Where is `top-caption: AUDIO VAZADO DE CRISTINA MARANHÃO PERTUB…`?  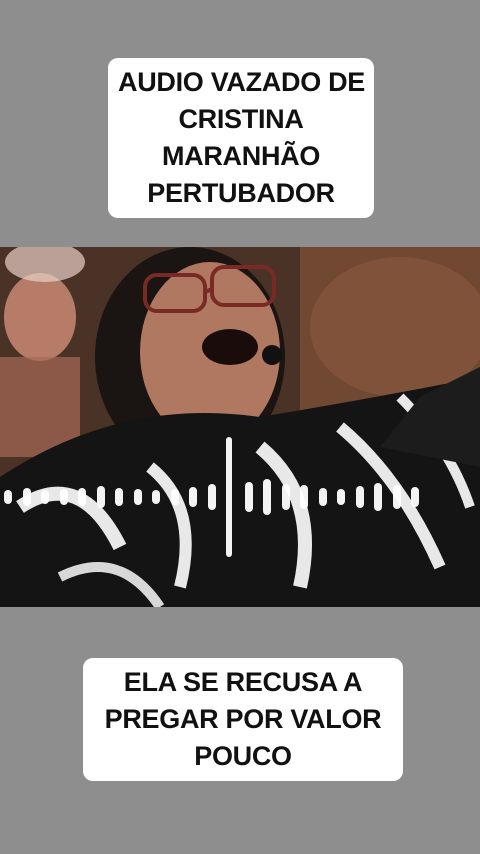 top-caption: AUDIO VAZADO DE CRISTINA MARANHÃO PERTUB… is located at coordinates (241, 138).